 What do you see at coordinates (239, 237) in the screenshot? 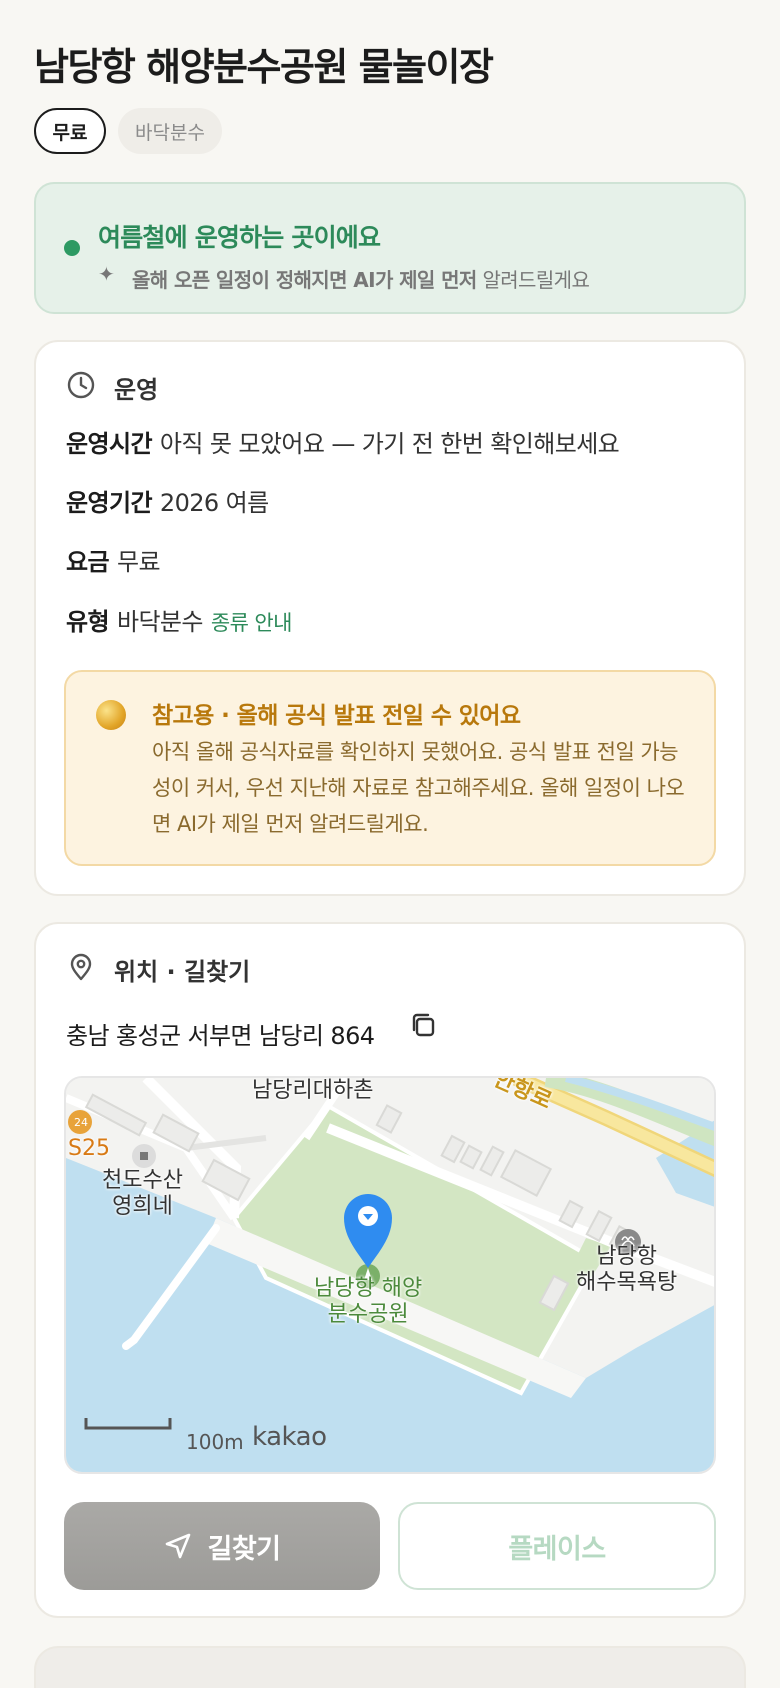
I see `notice-title: 여름철에 운영하는 곳이에요` at bounding box center [239, 237].